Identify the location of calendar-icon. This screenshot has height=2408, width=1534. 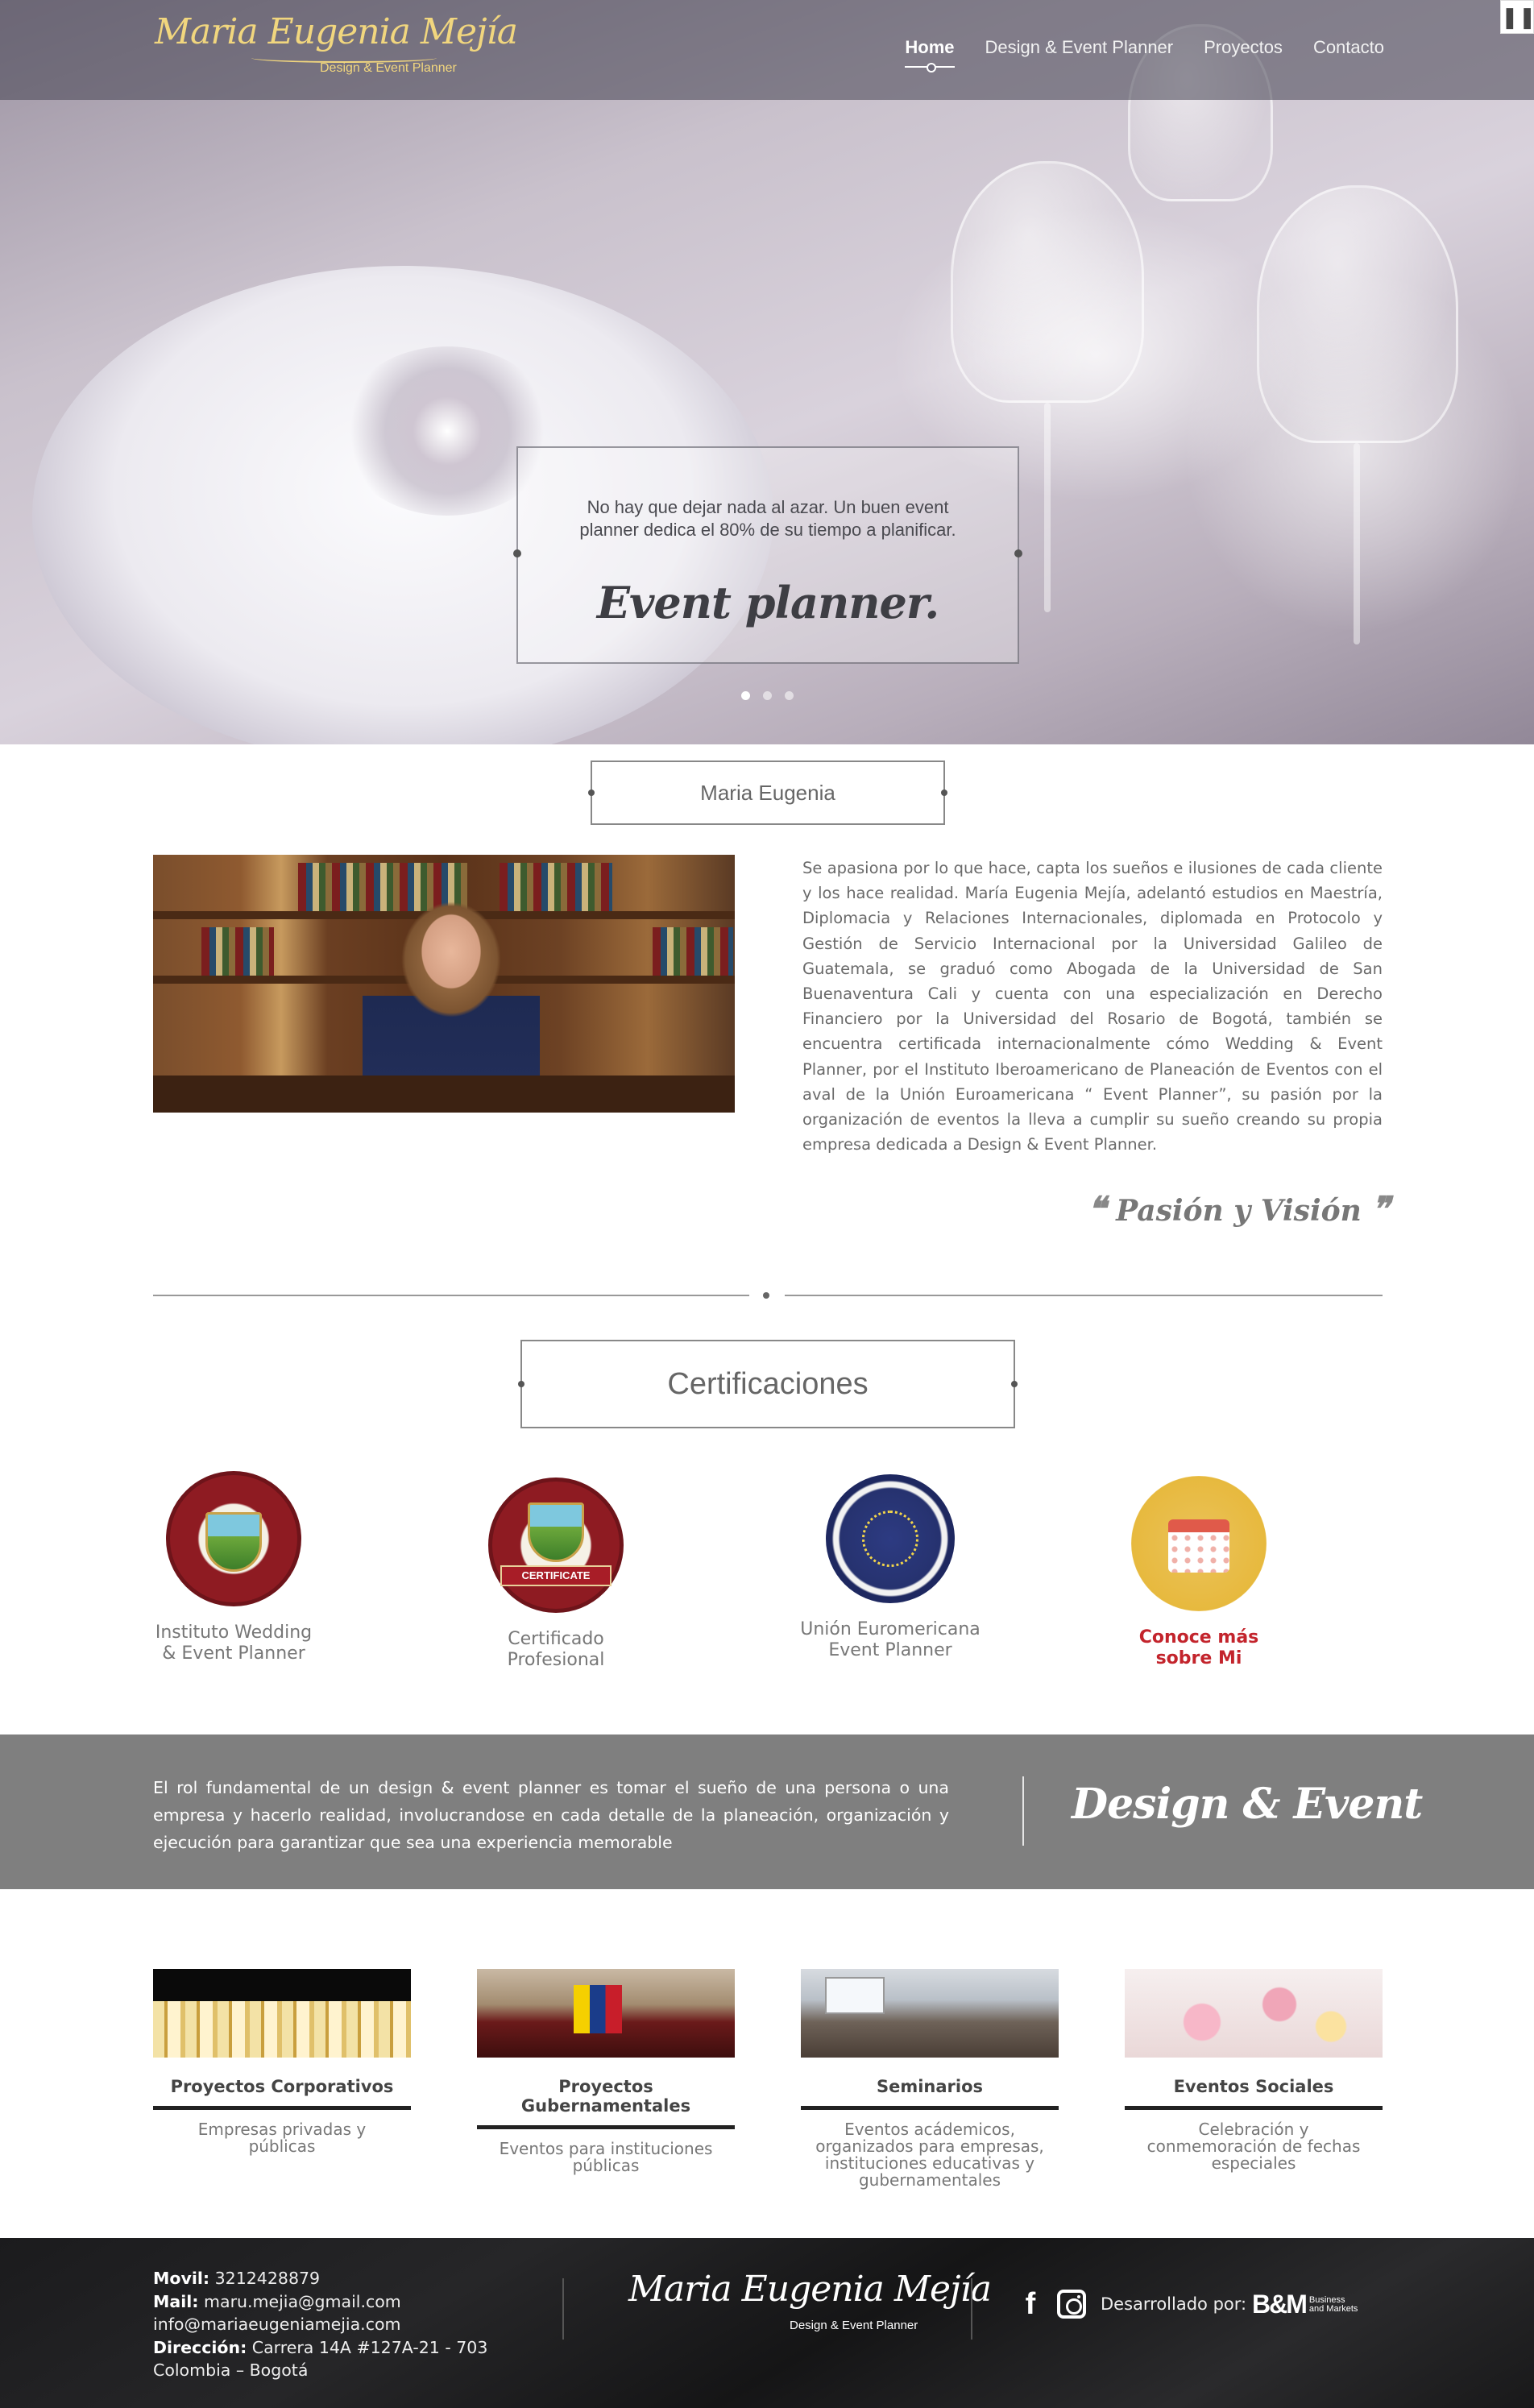
(1199, 1543).